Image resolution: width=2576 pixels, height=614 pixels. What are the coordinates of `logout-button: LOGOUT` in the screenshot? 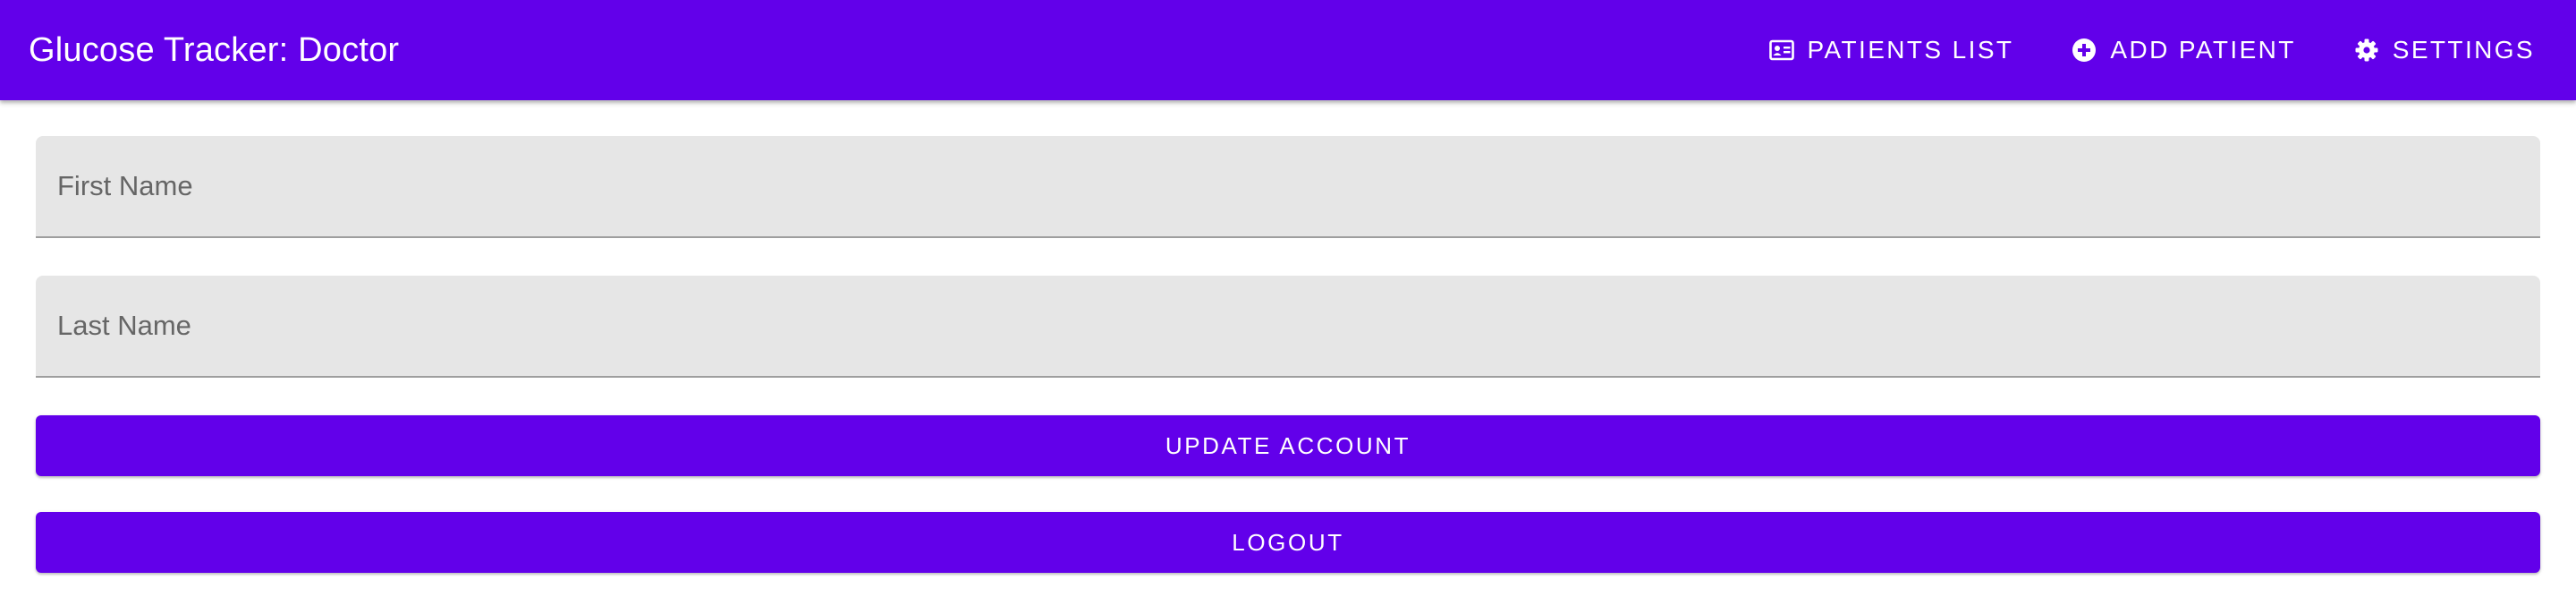 It's located at (1288, 543).